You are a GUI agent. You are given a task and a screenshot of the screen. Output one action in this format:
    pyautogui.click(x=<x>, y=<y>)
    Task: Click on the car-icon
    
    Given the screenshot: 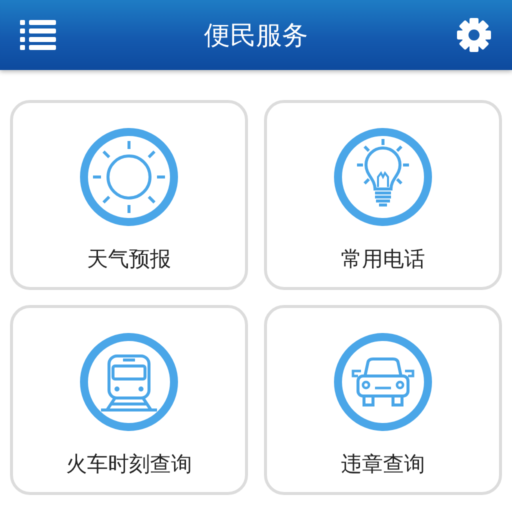 What is the action you would take?
    pyautogui.click(x=383, y=382)
    